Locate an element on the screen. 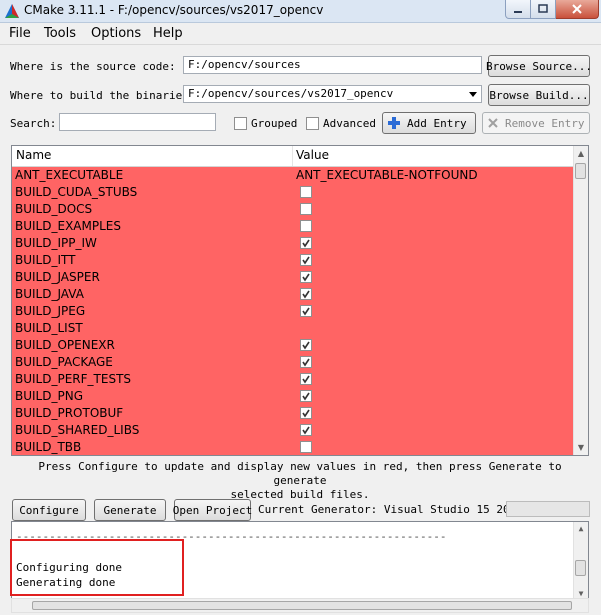 The image size is (601, 615). row-name: BUILD_ITT is located at coordinates (45, 260).